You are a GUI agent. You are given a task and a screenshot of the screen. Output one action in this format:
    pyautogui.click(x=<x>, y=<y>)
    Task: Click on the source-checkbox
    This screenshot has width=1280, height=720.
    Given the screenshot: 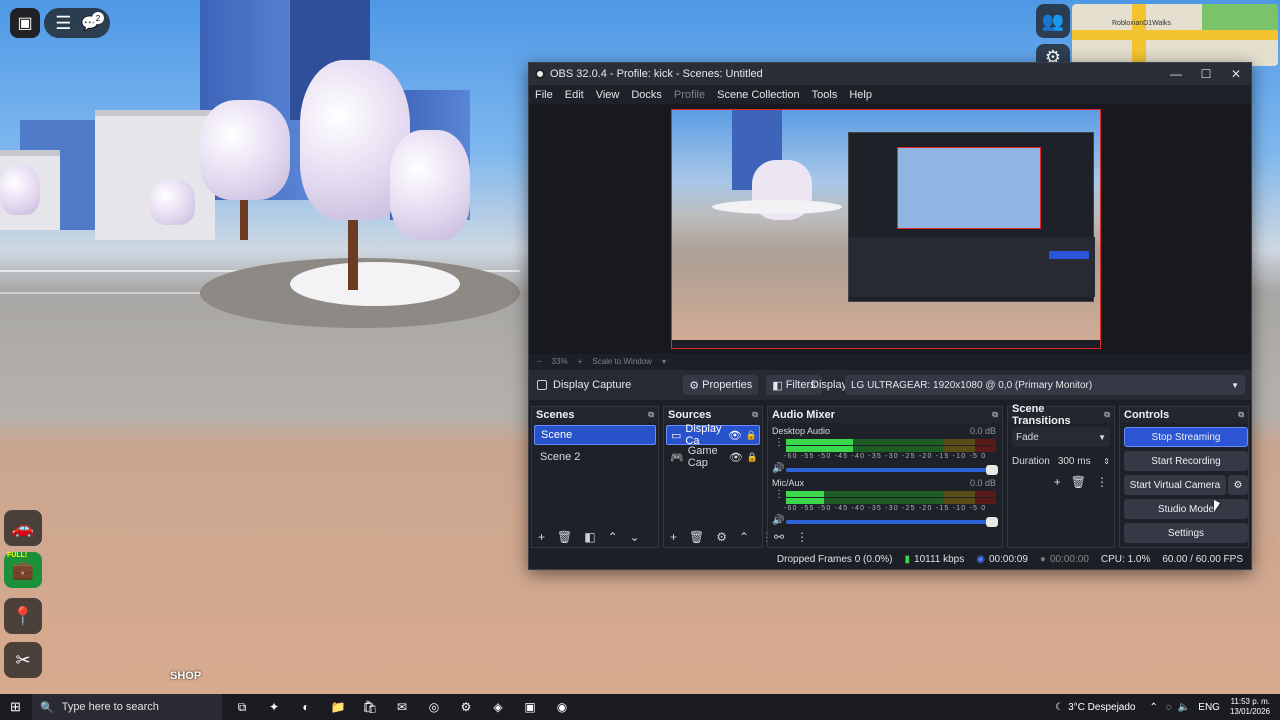 What is the action you would take?
    pyautogui.click(x=542, y=385)
    